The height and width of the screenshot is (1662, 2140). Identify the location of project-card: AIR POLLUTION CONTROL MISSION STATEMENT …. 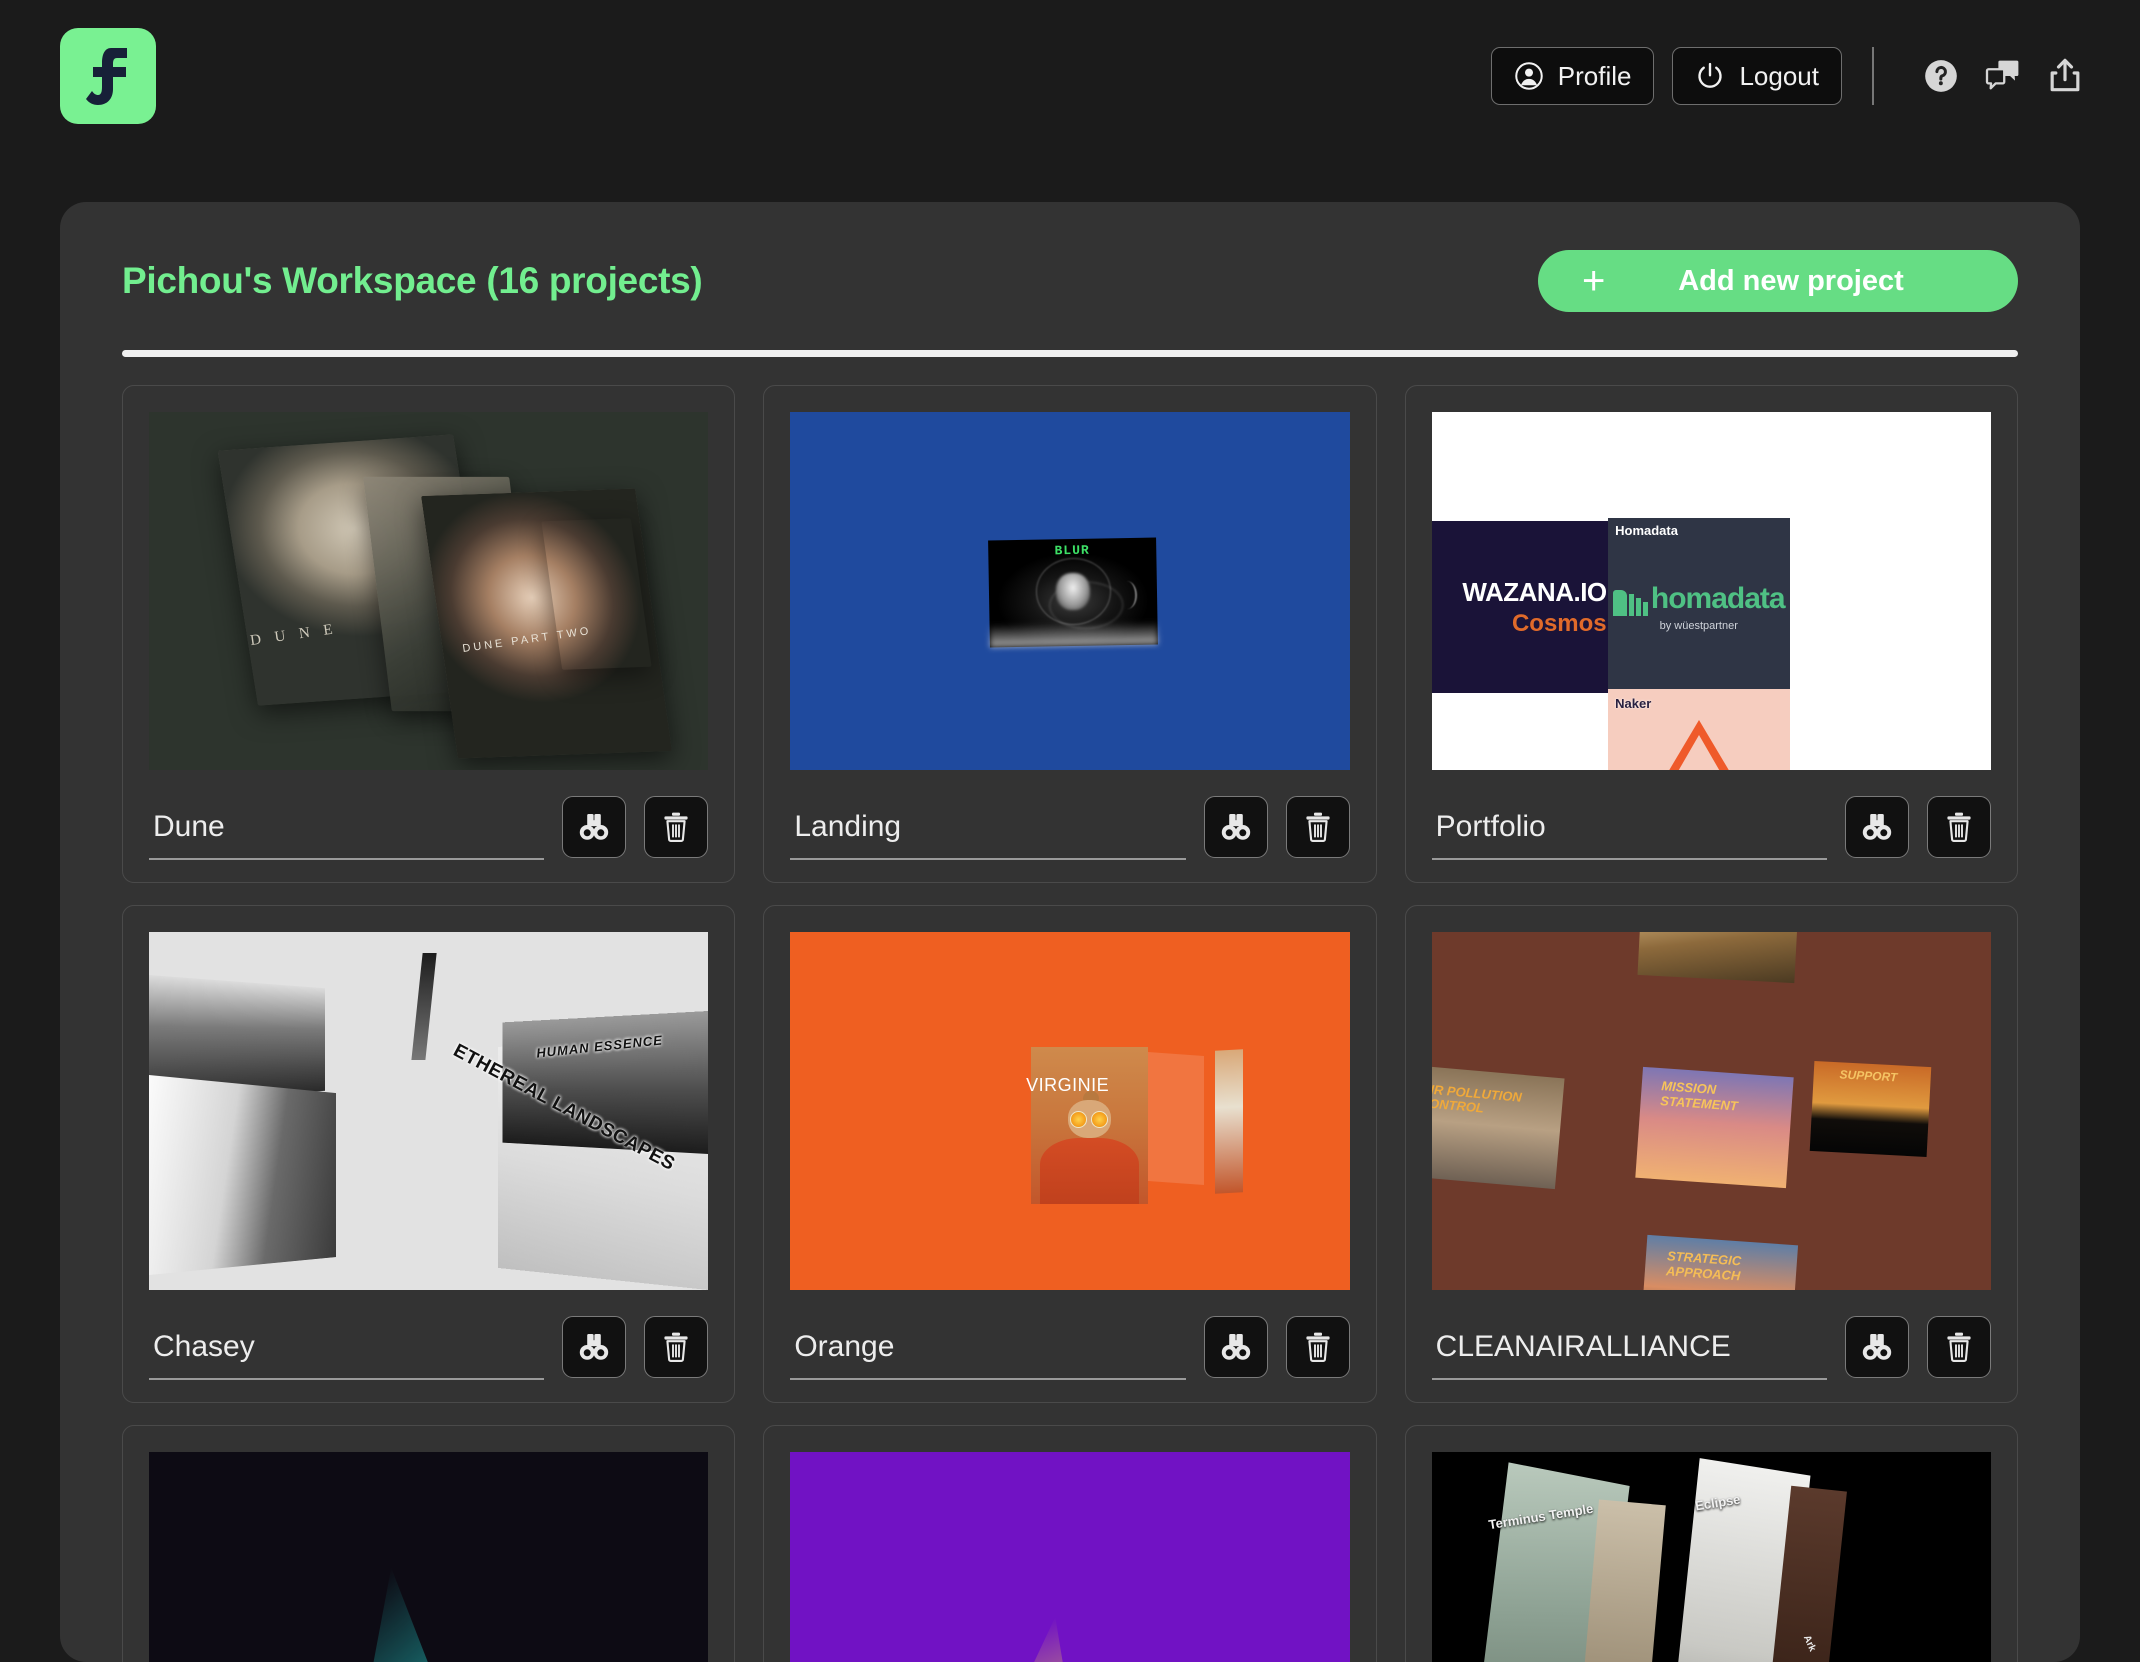
(1711, 1154).